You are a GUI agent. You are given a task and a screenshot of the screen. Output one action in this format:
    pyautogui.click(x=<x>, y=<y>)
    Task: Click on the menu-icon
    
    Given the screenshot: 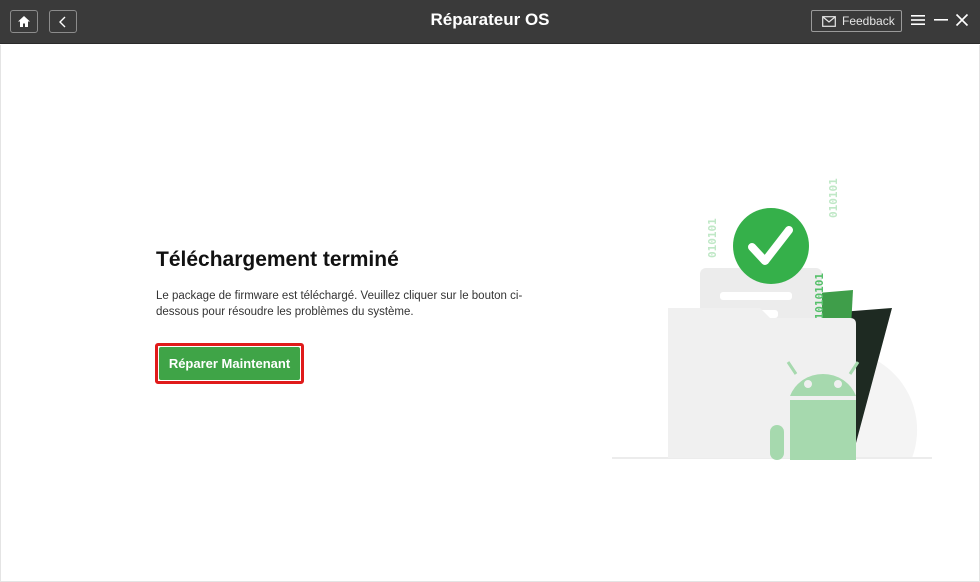 What is the action you would take?
    pyautogui.click(x=918, y=20)
    